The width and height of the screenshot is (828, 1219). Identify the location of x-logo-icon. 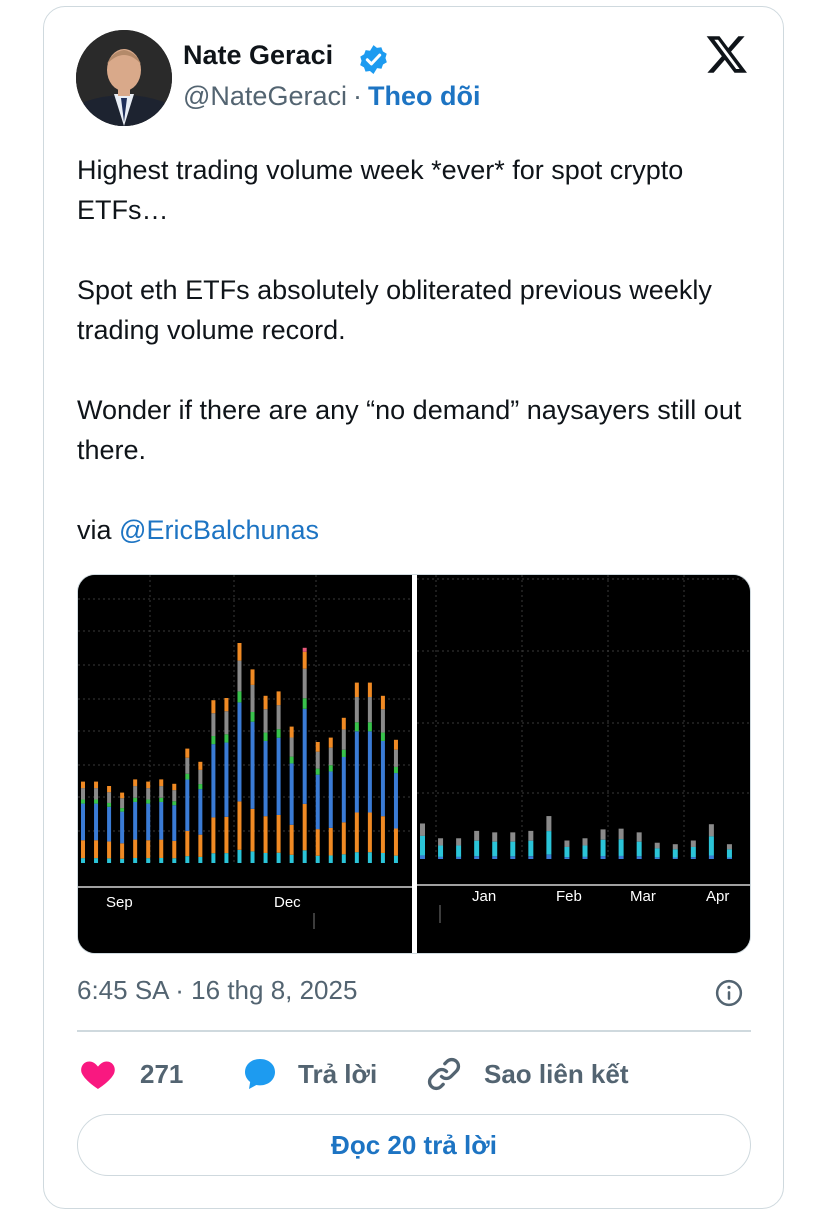
(727, 54).